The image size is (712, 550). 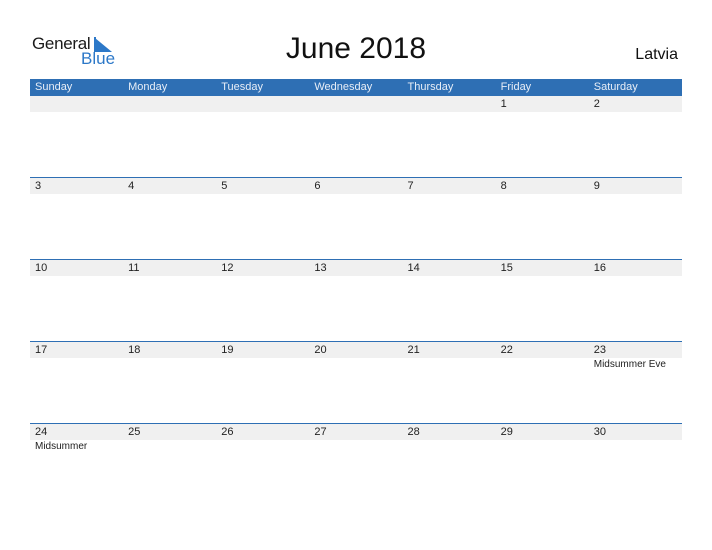 I want to click on day-number: 9, so click(x=596, y=186).